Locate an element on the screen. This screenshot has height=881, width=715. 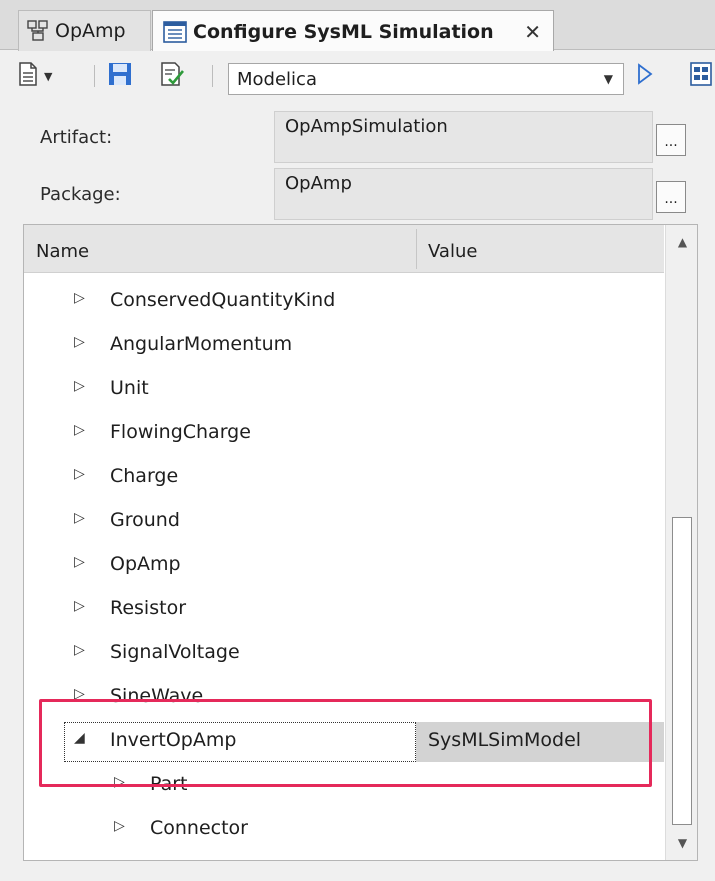
run-button is located at coordinates (645, 76).